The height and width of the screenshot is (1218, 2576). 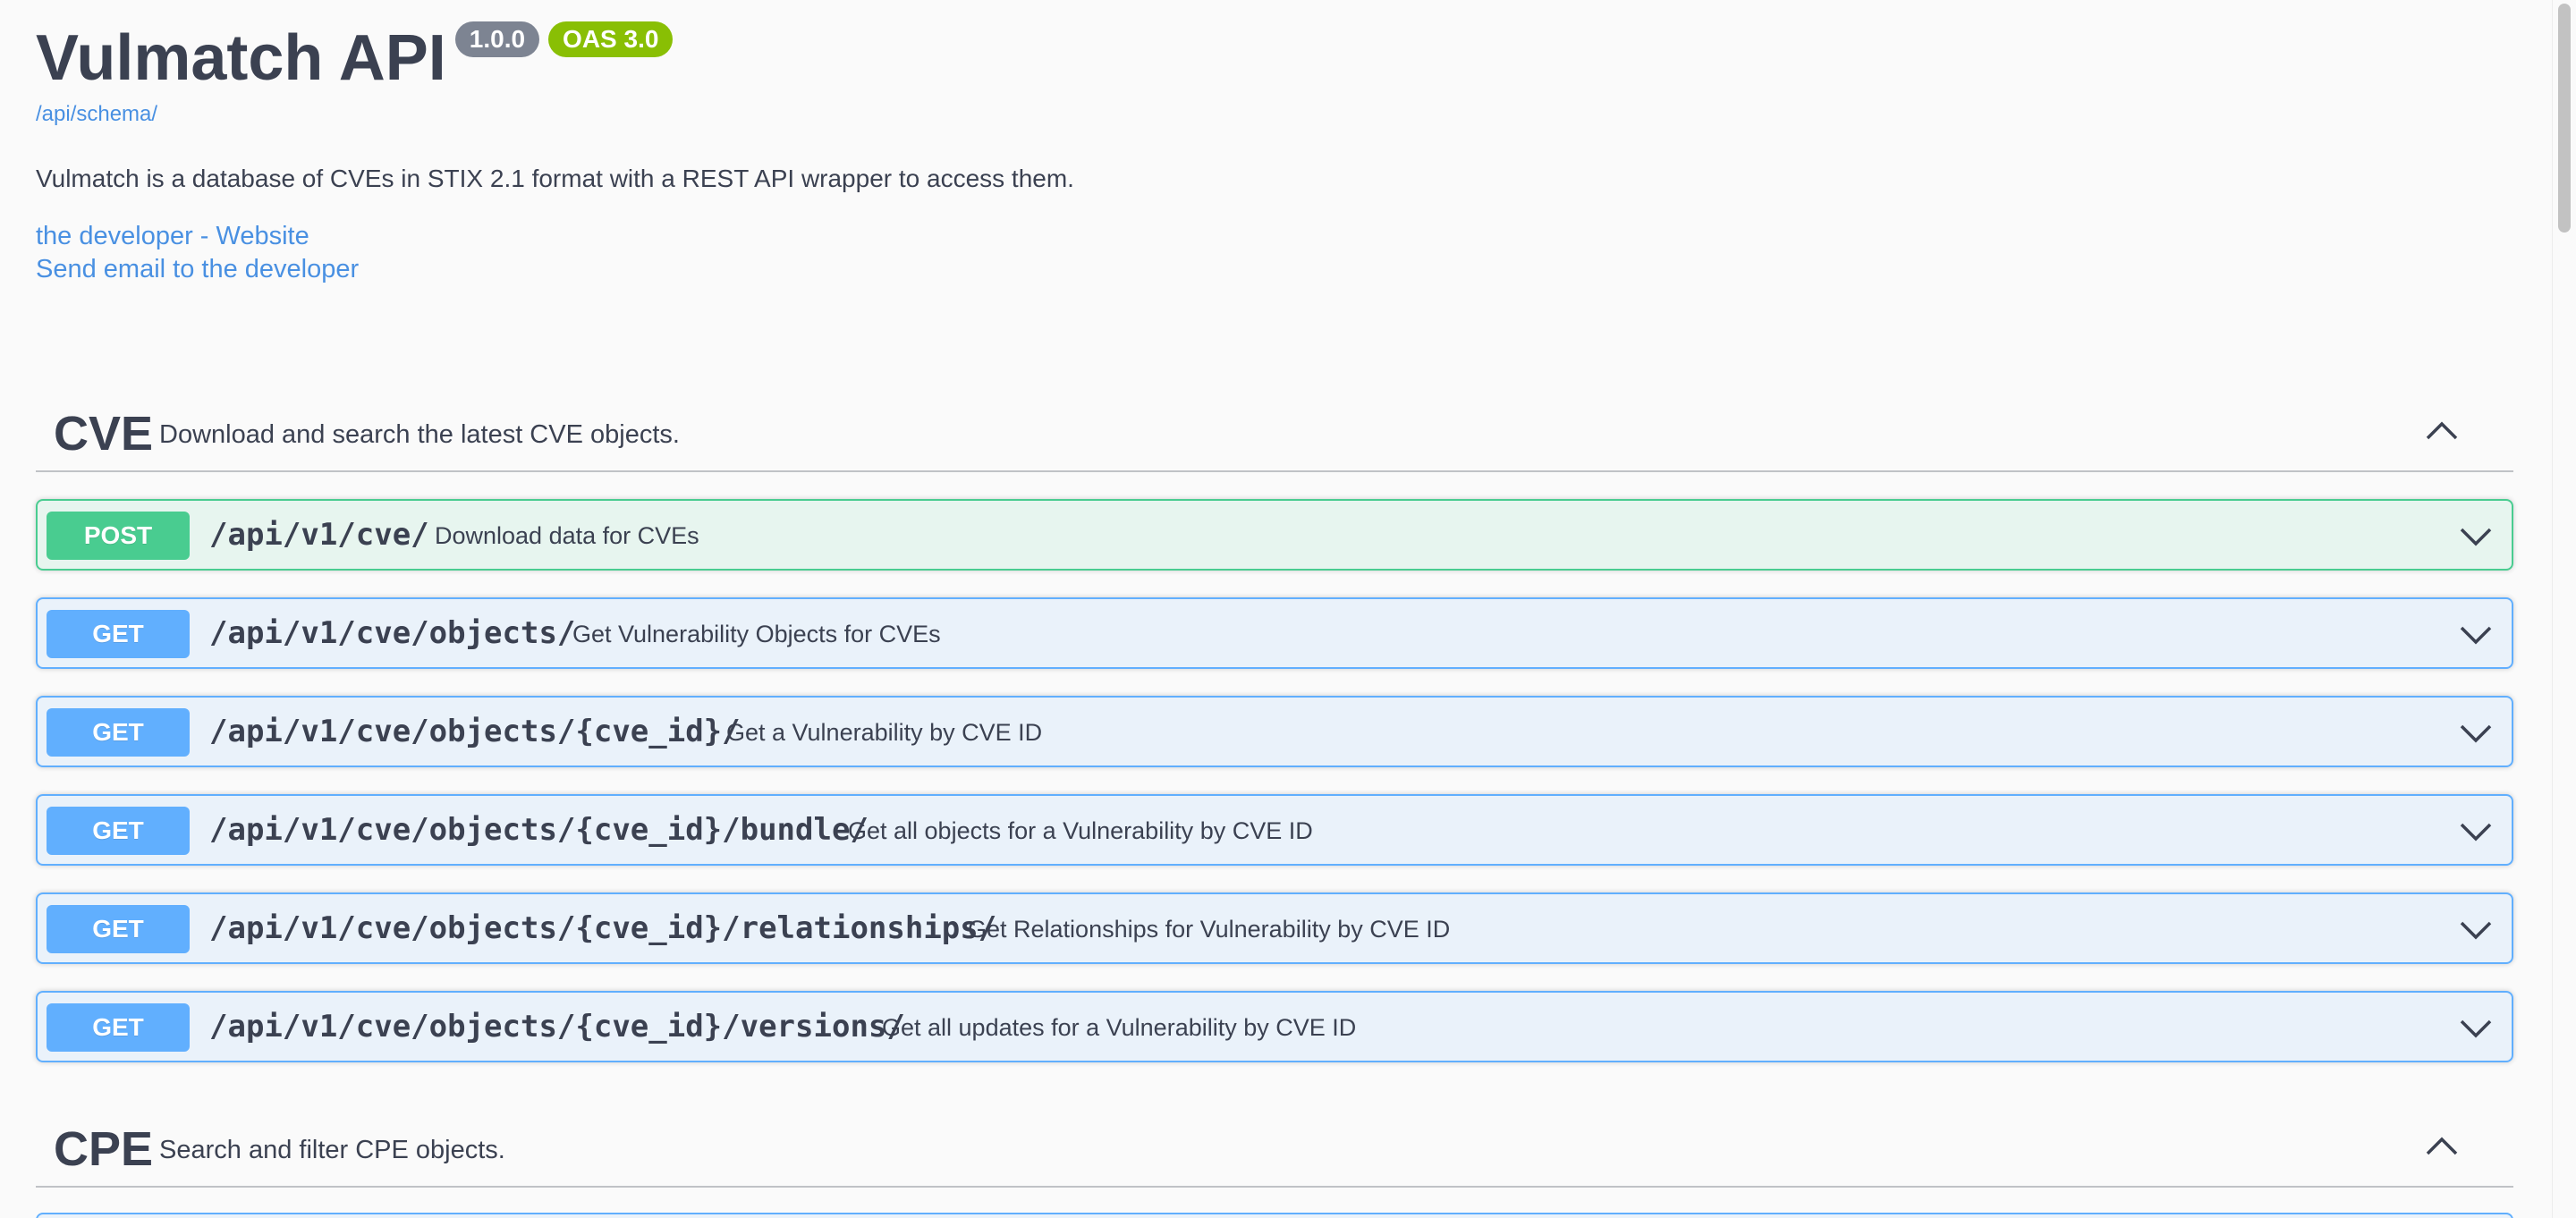 What do you see at coordinates (172, 236) in the screenshot?
I see `developer-website-link: the developer - Website` at bounding box center [172, 236].